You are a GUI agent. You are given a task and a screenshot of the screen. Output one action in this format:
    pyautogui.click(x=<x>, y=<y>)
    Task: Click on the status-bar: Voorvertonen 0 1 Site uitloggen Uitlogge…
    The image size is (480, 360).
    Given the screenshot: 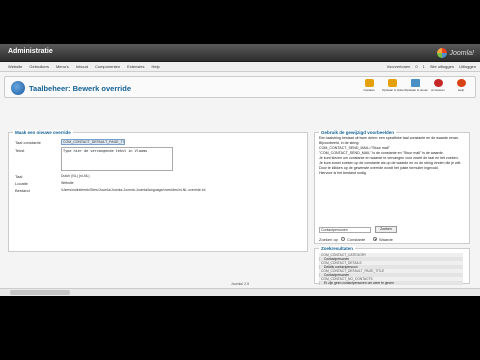 What is the action you would take?
    pyautogui.click(x=431, y=66)
    